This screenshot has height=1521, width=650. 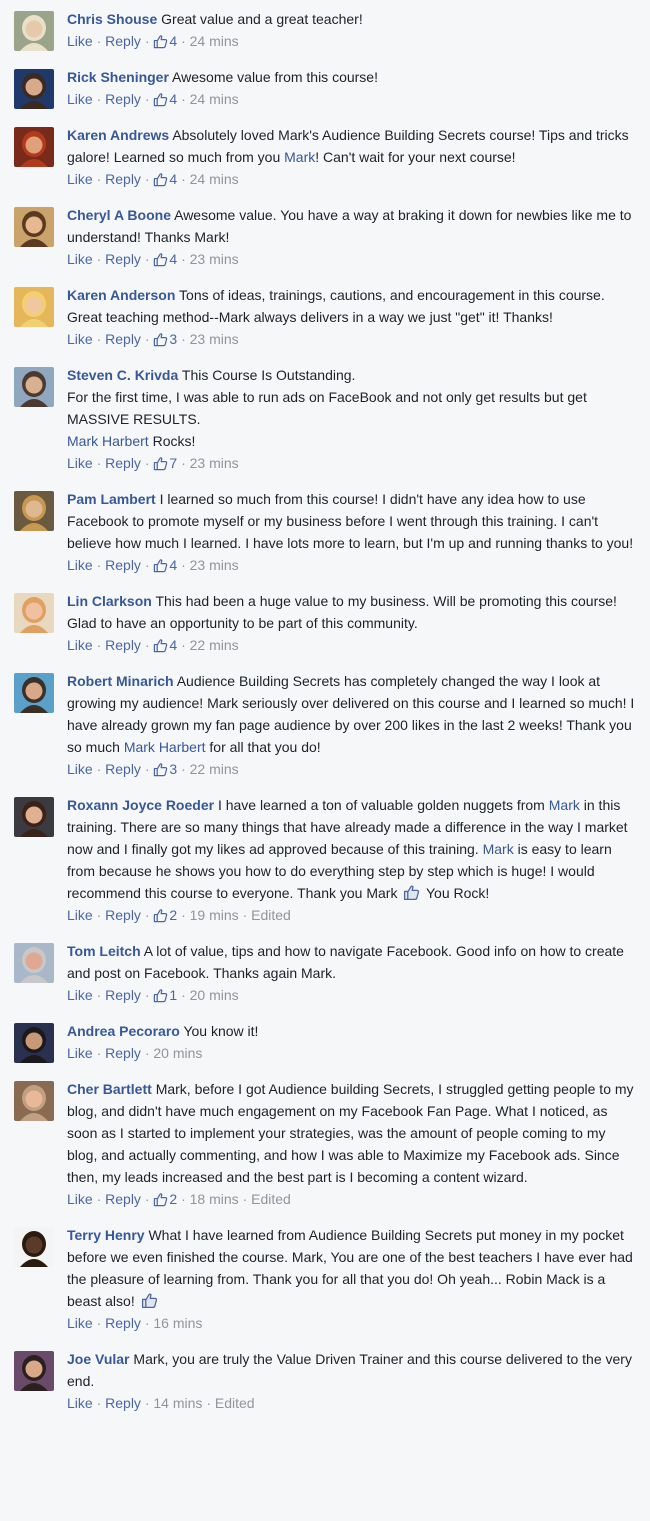 I want to click on timestamp: 19 mins, so click(x=214, y=915).